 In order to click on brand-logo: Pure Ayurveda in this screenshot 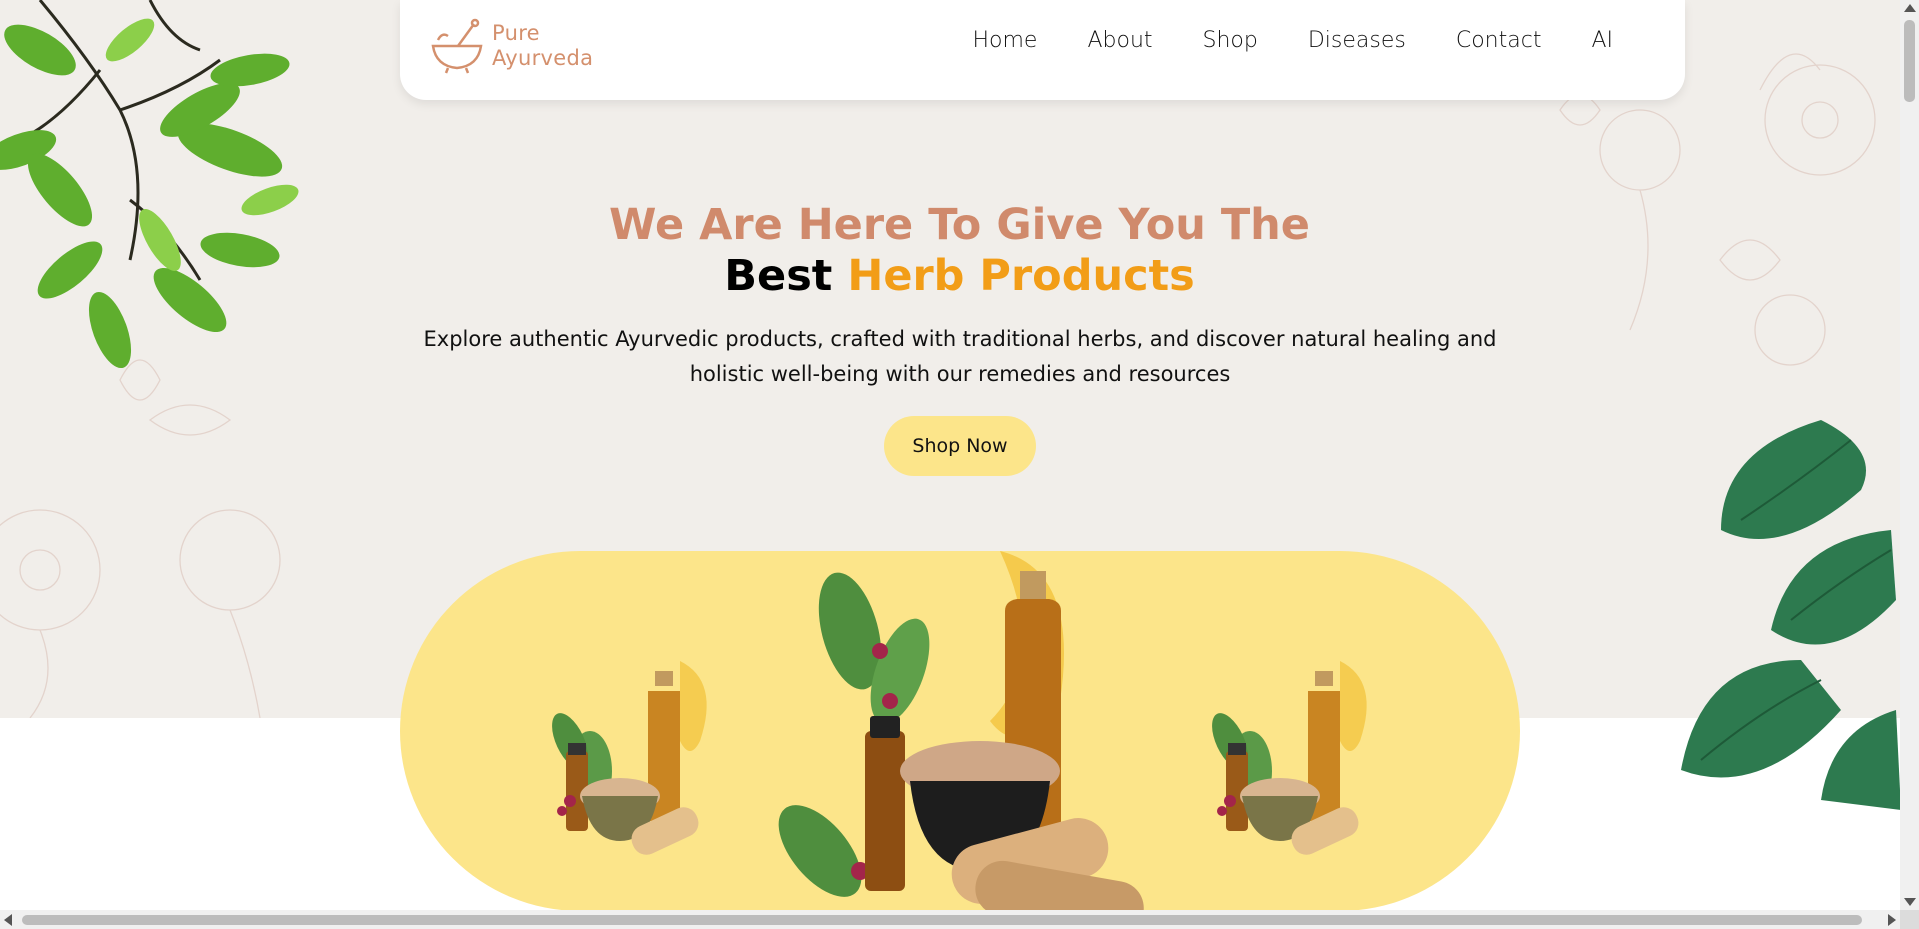, I will do `click(510, 46)`.